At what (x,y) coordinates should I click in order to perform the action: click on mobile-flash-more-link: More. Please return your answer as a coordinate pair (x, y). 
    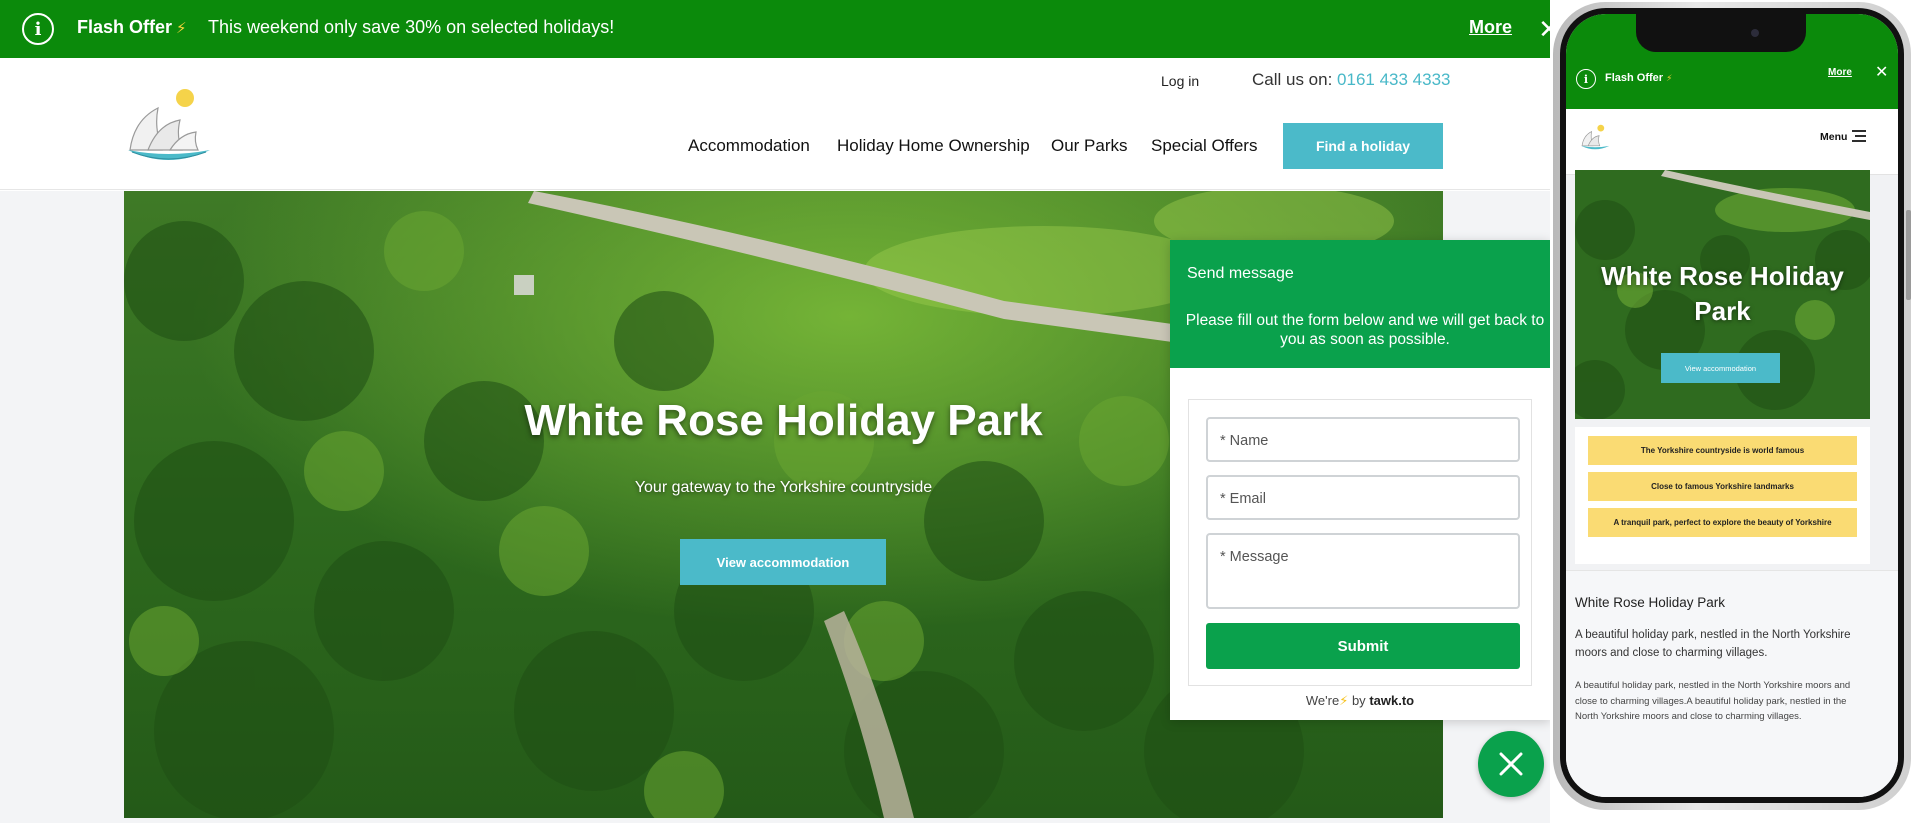
    Looking at the image, I should click on (1840, 72).